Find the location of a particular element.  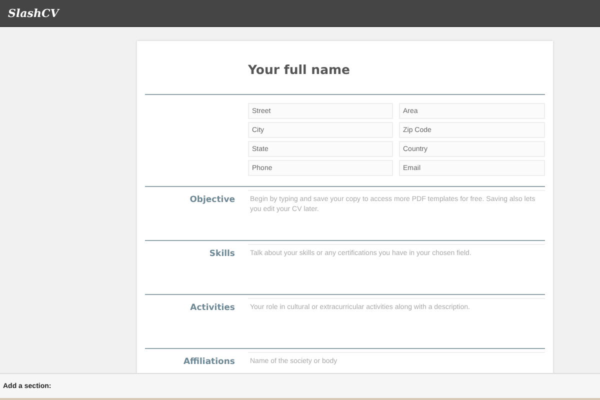

section-label: Affiliations is located at coordinates (208, 362).